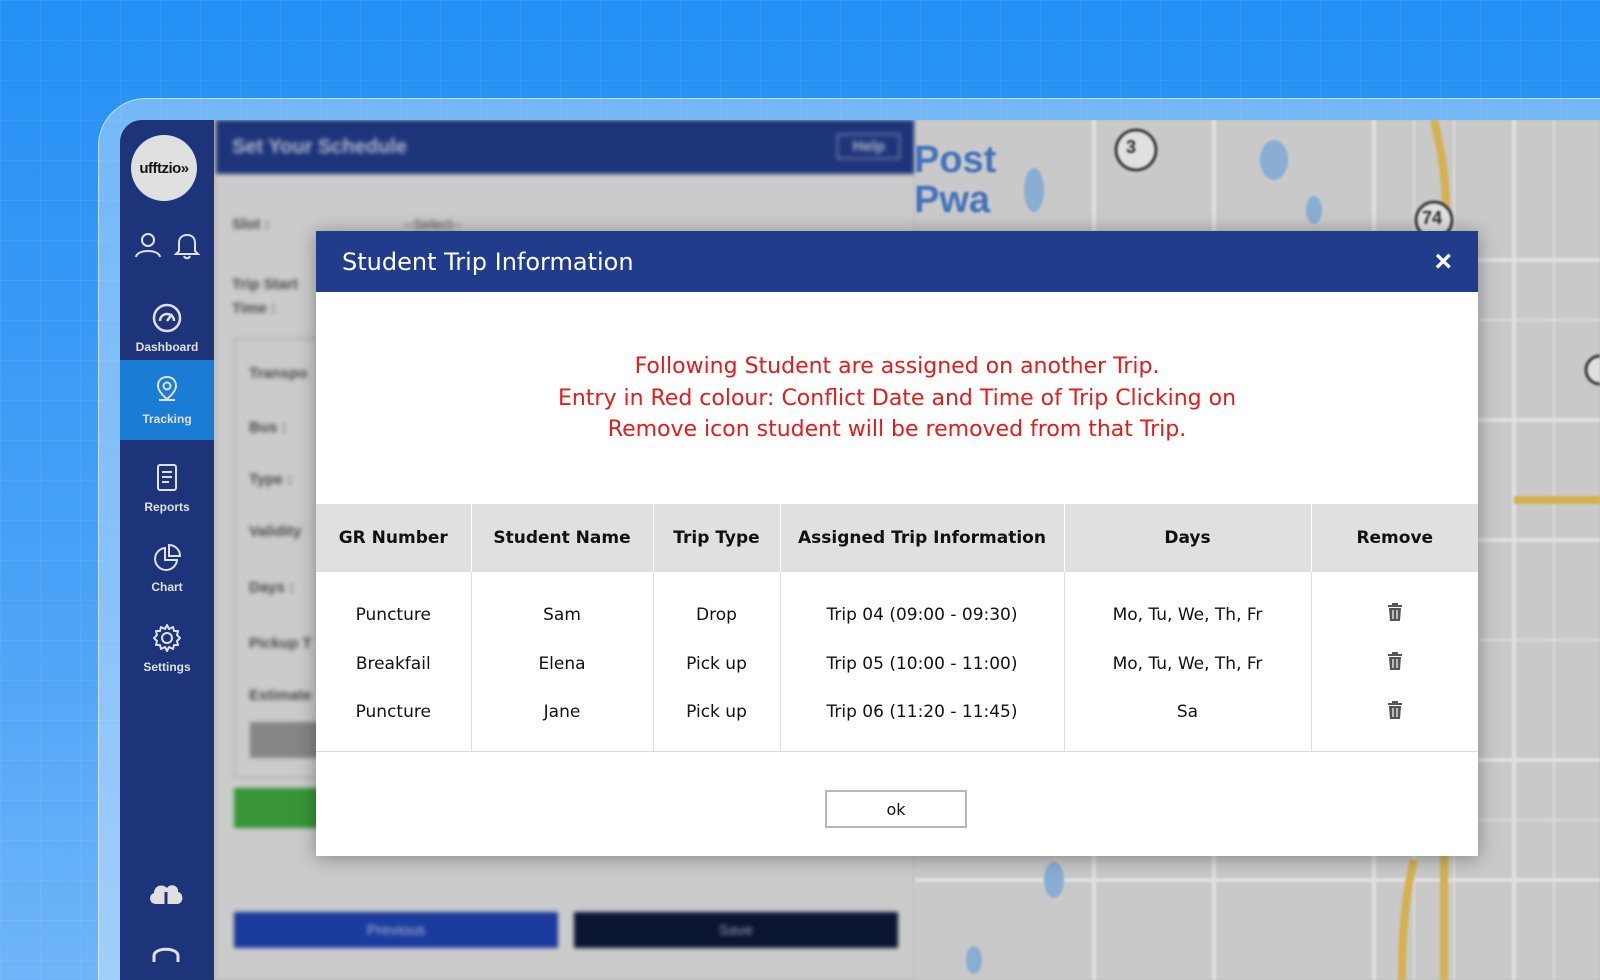 This screenshot has width=1600, height=980. What do you see at coordinates (394, 663) in the screenshot?
I see `gr-number-cell: Breakfail` at bounding box center [394, 663].